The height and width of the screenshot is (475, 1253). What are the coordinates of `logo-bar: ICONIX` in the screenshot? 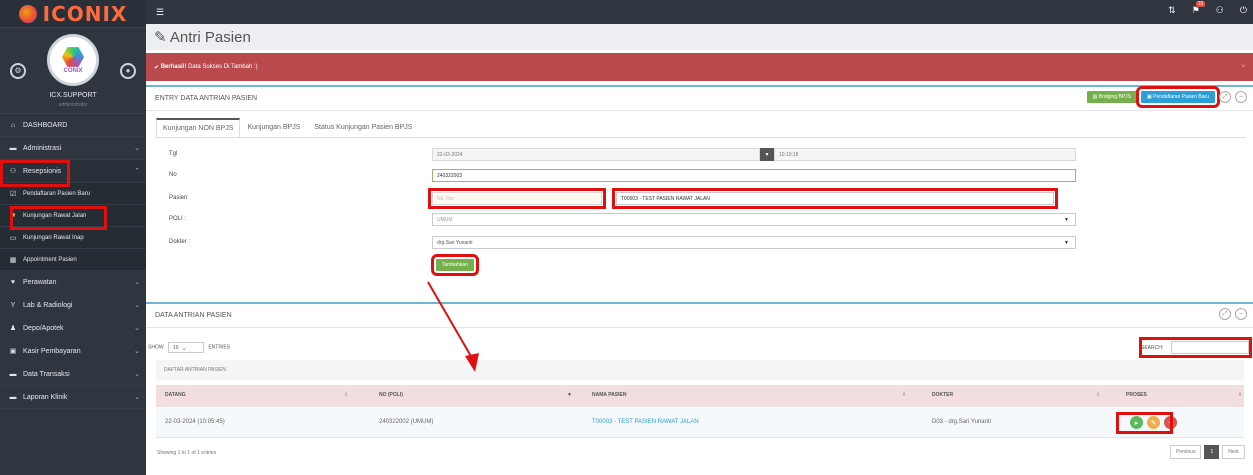 It's located at (73, 14).